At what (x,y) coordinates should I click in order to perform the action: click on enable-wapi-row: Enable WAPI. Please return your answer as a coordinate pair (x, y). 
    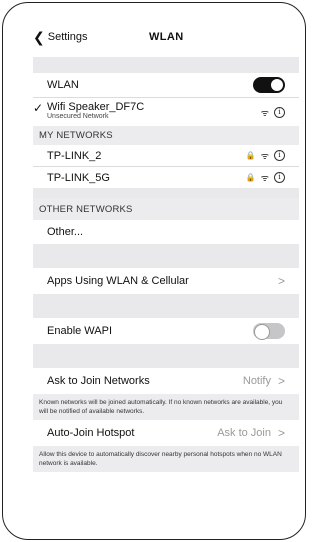
    Looking at the image, I should click on (166, 331).